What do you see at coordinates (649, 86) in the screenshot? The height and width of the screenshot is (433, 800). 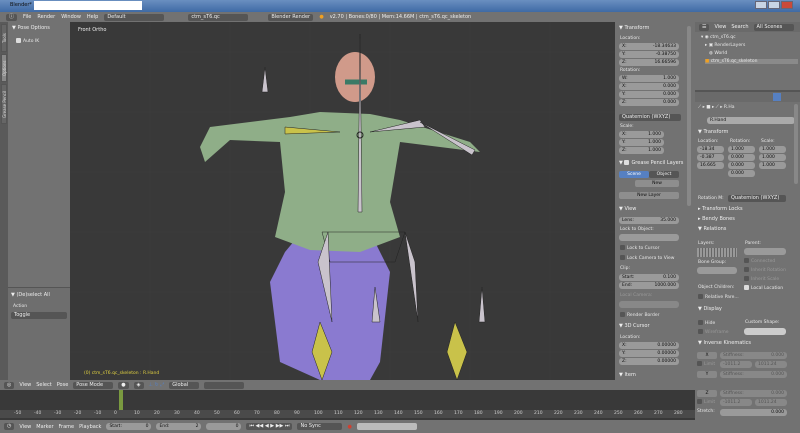 I see `rot-x-field: X: 0.000` at bounding box center [649, 86].